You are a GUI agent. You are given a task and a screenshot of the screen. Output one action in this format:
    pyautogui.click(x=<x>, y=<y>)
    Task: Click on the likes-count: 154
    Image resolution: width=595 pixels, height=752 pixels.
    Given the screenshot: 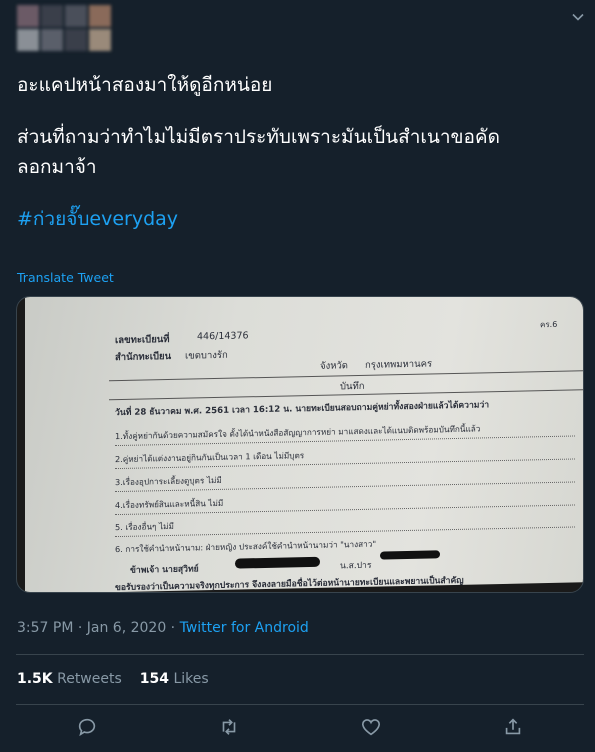 What is the action you would take?
    pyautogui.click(x=154, y=679)
    